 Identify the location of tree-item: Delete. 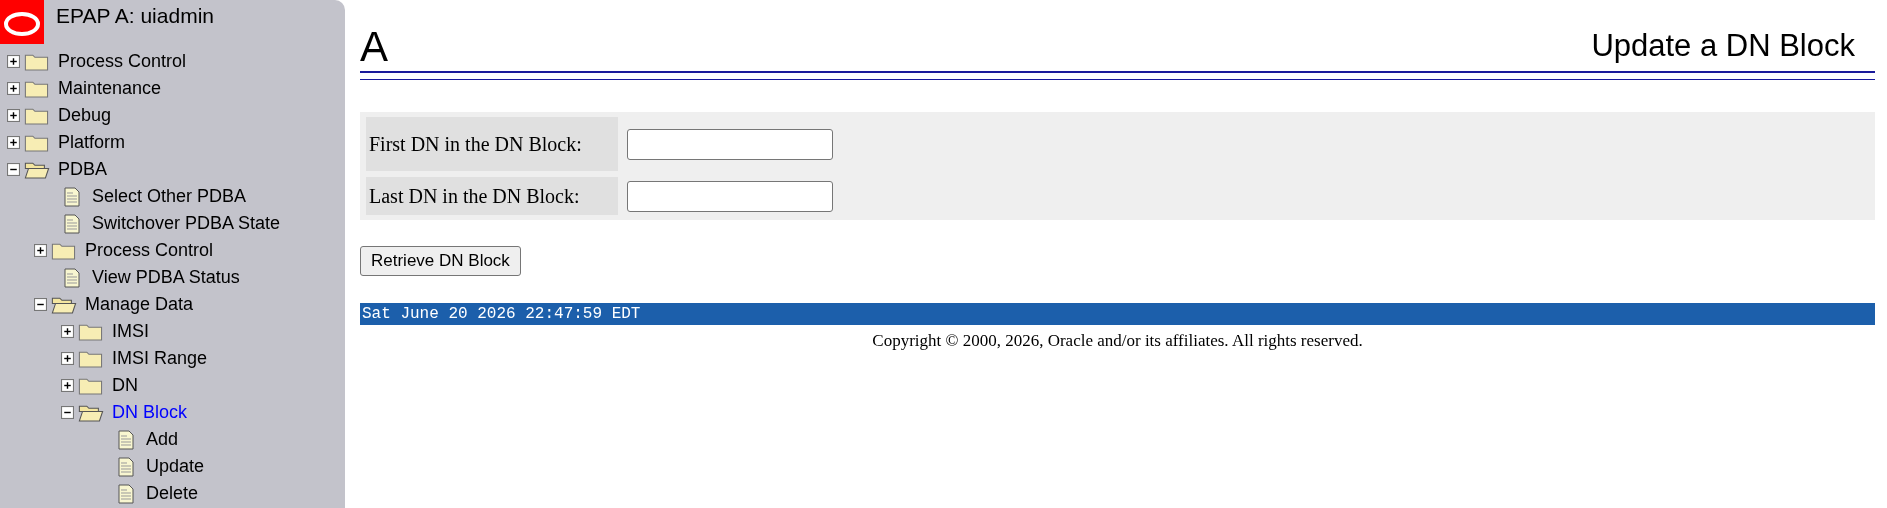
(172, 493).